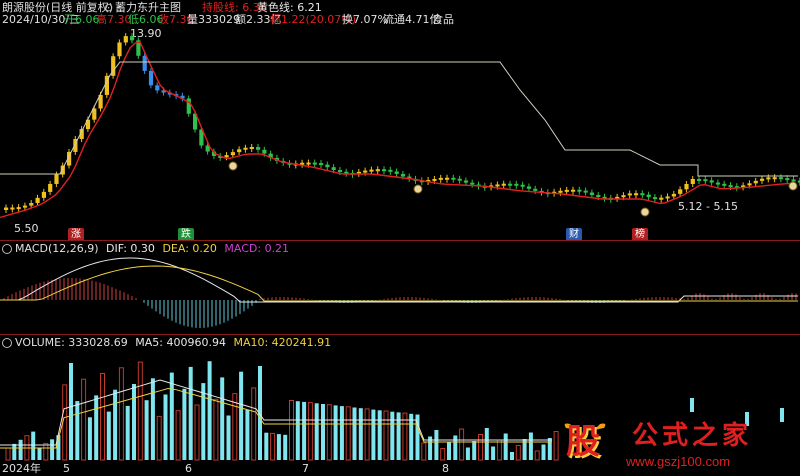 The height and width of the screenshot is (476, 800). What do you see at coordinates (675, 446) in the screenshot?
I see `site-watermark: 股 公式之家 www.gszj100.com` at bounding box center [675, 446].